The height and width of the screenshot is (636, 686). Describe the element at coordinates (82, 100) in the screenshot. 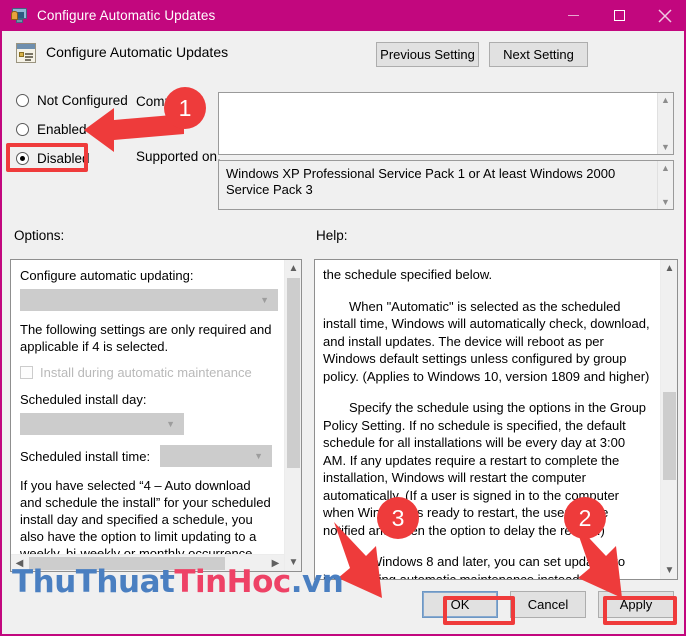

I see `radio-not-configured-label: Not Configured` at that location.